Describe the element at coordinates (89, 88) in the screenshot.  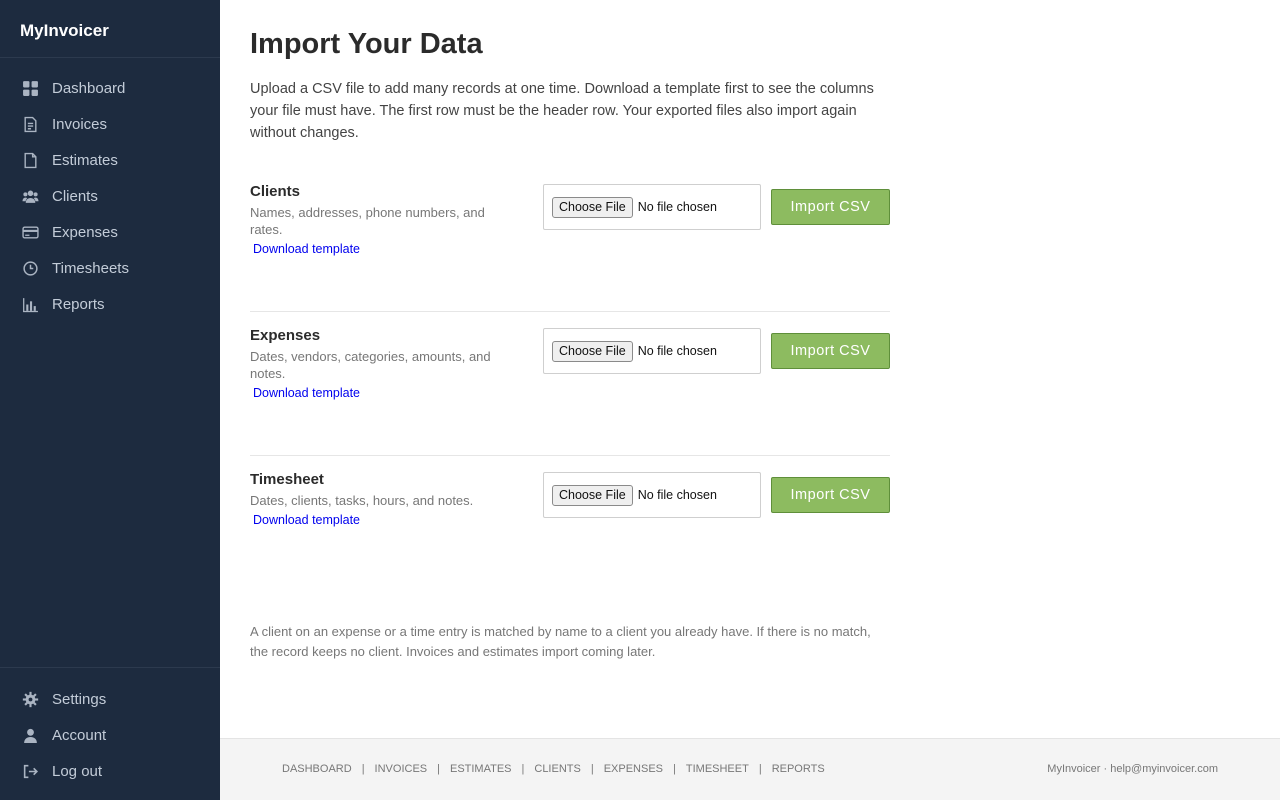
I see `sidebar-item-label: Dashboard` at that location.